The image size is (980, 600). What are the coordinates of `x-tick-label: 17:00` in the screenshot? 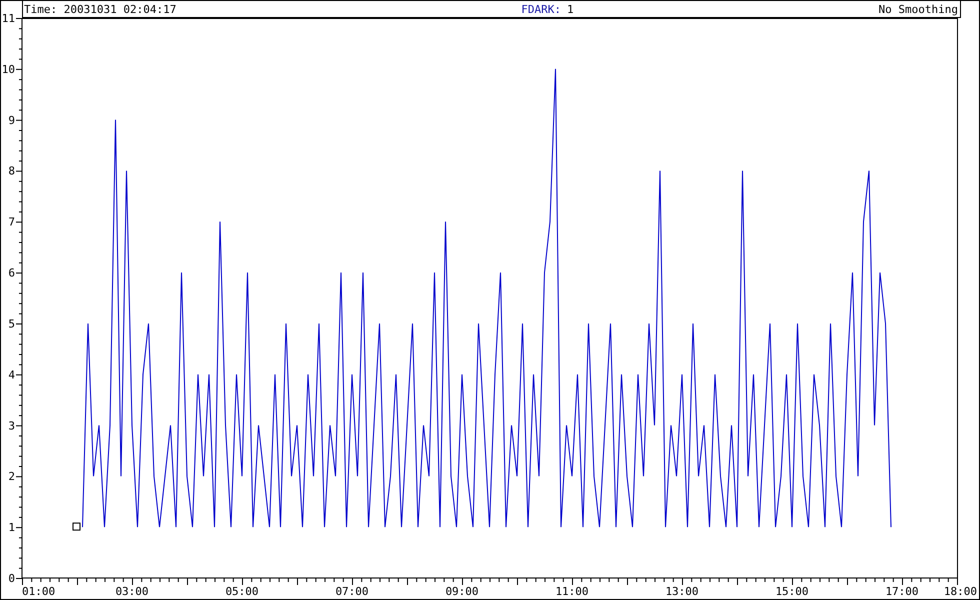 It's located at (902, 591).